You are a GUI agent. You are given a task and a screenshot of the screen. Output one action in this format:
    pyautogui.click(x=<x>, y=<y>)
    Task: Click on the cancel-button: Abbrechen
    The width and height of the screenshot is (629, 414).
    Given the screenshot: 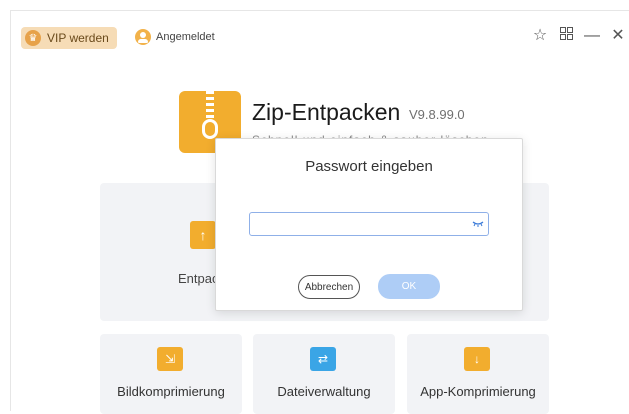 What is the action you would take?
    pyautogui.click(x=329, y=287)
    